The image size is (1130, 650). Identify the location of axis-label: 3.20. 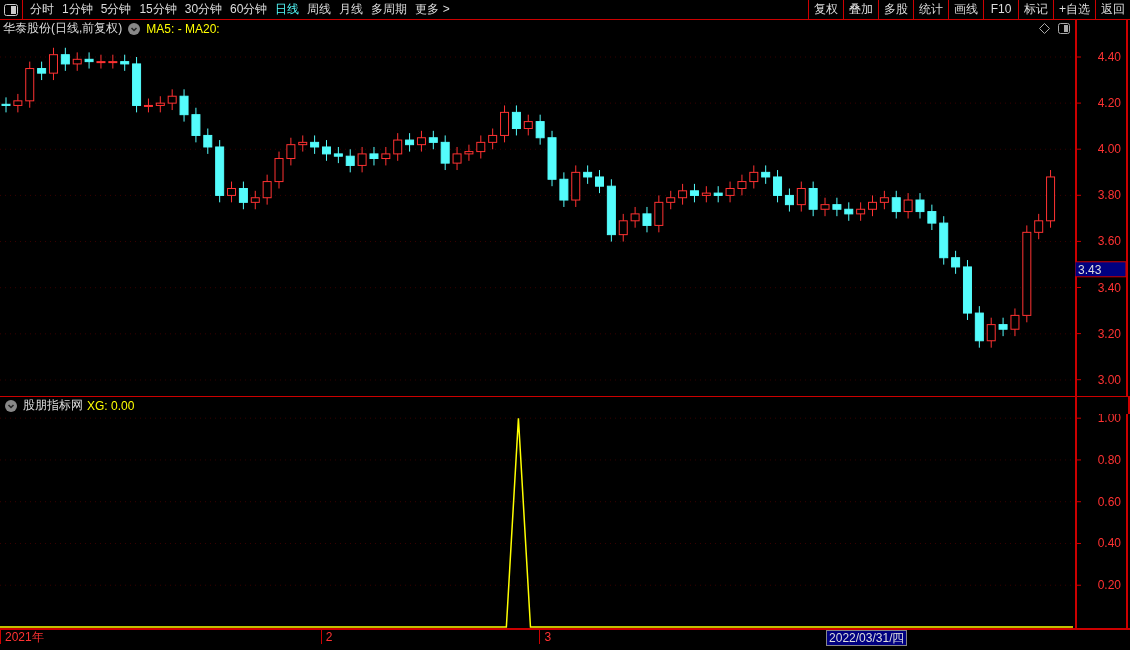
(1109, 333).